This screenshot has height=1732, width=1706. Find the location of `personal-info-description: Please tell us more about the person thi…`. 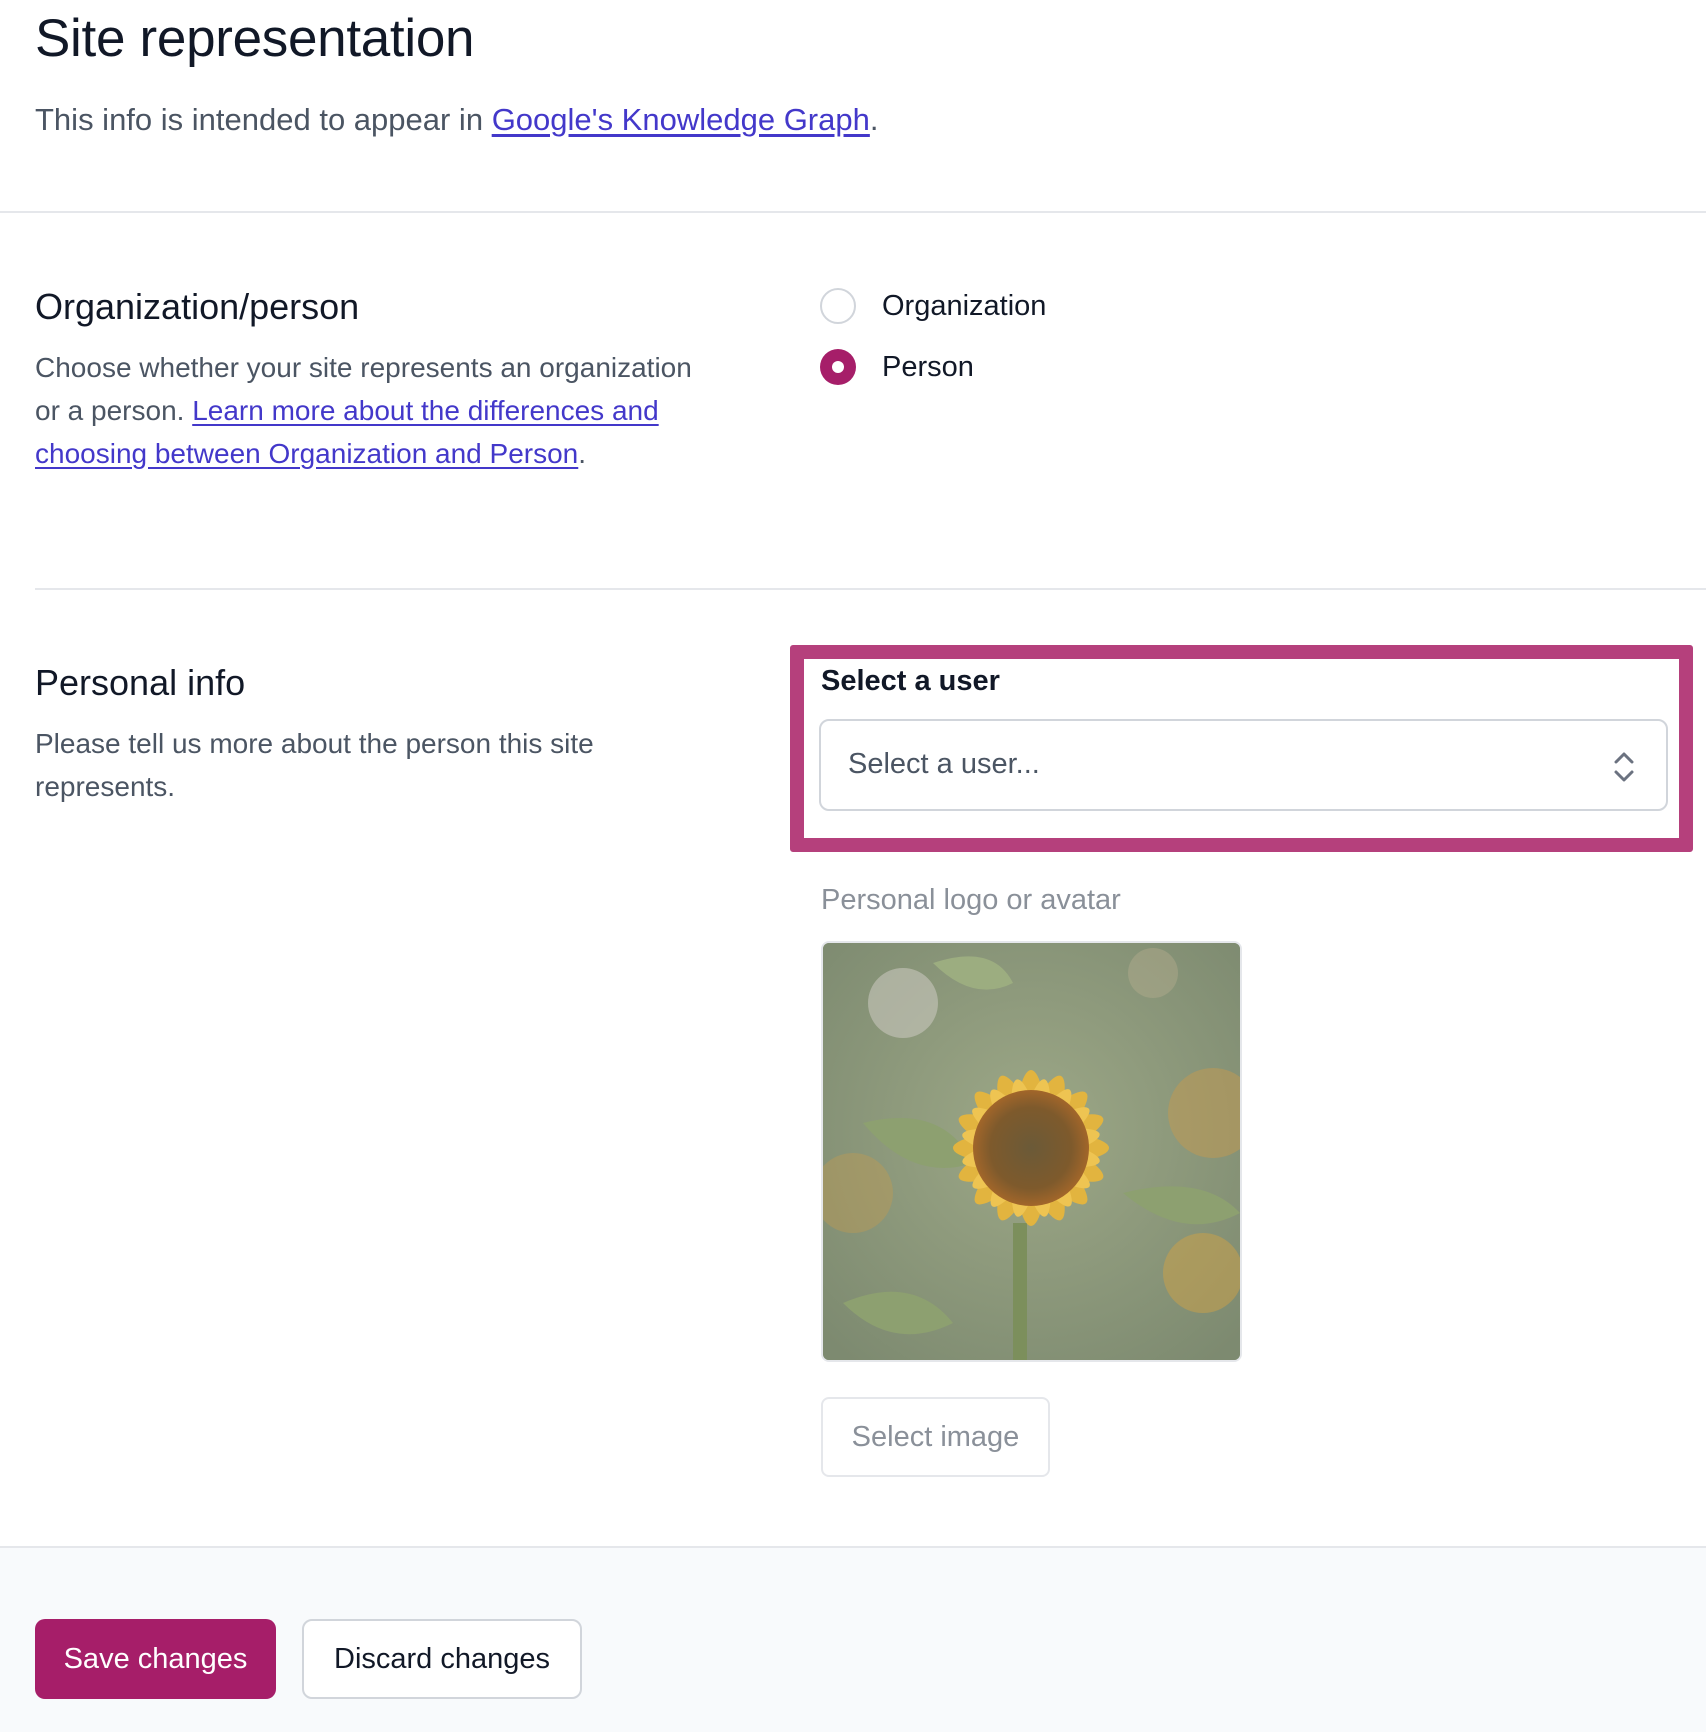

personal-info-description: Please tell us more about the person thi… is located at coordinates (314, 765).